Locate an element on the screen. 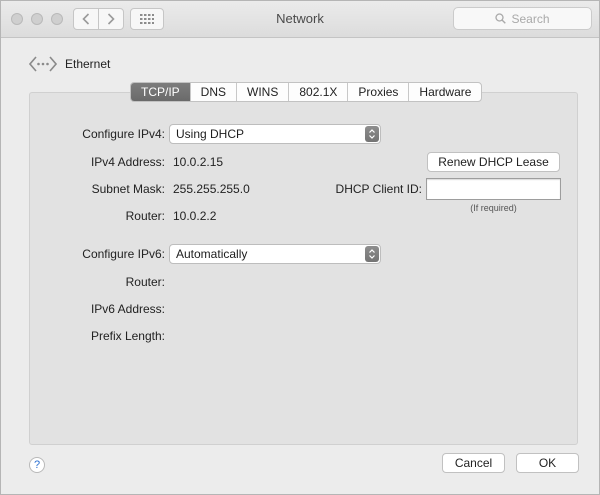  configure-ipv4-label: Configure IPv4: is located at coordinates (123, 134).